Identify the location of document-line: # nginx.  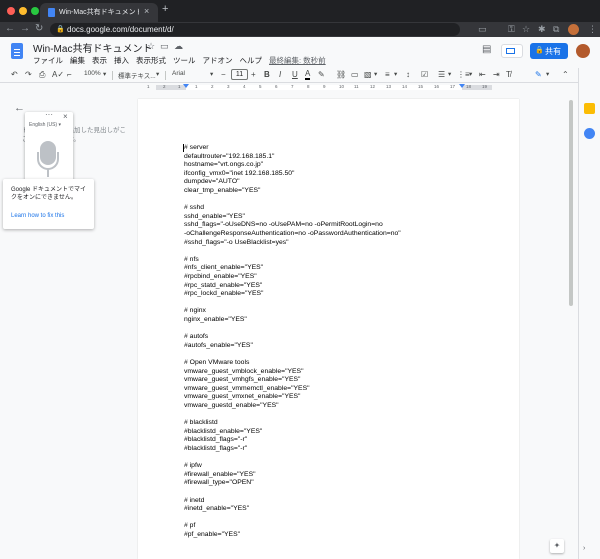
(195, 311).